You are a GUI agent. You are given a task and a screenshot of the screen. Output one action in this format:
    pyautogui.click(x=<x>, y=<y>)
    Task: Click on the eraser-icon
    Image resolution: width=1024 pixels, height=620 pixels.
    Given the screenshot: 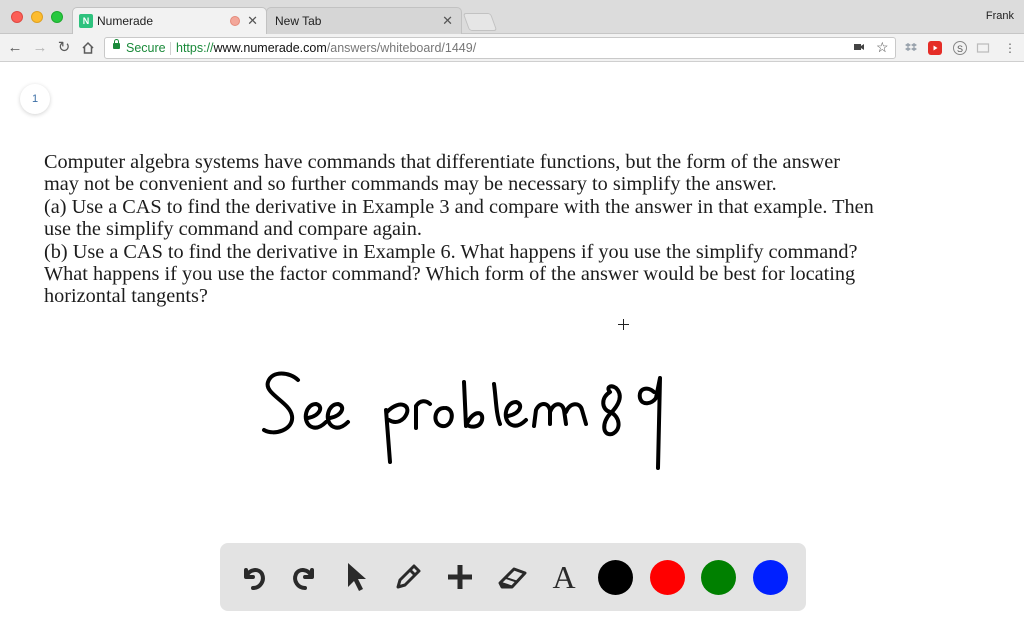 What is the action you would take?
    pyautogui.click(x=512, y=577)
    